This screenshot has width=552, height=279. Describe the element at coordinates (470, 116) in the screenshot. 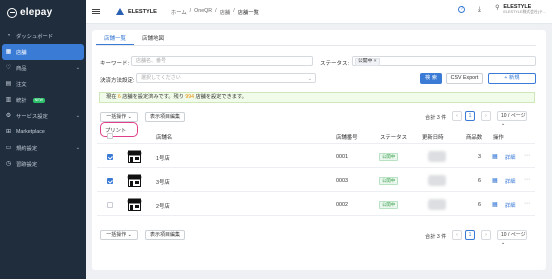

I see `page-1-button: 1` at that location.